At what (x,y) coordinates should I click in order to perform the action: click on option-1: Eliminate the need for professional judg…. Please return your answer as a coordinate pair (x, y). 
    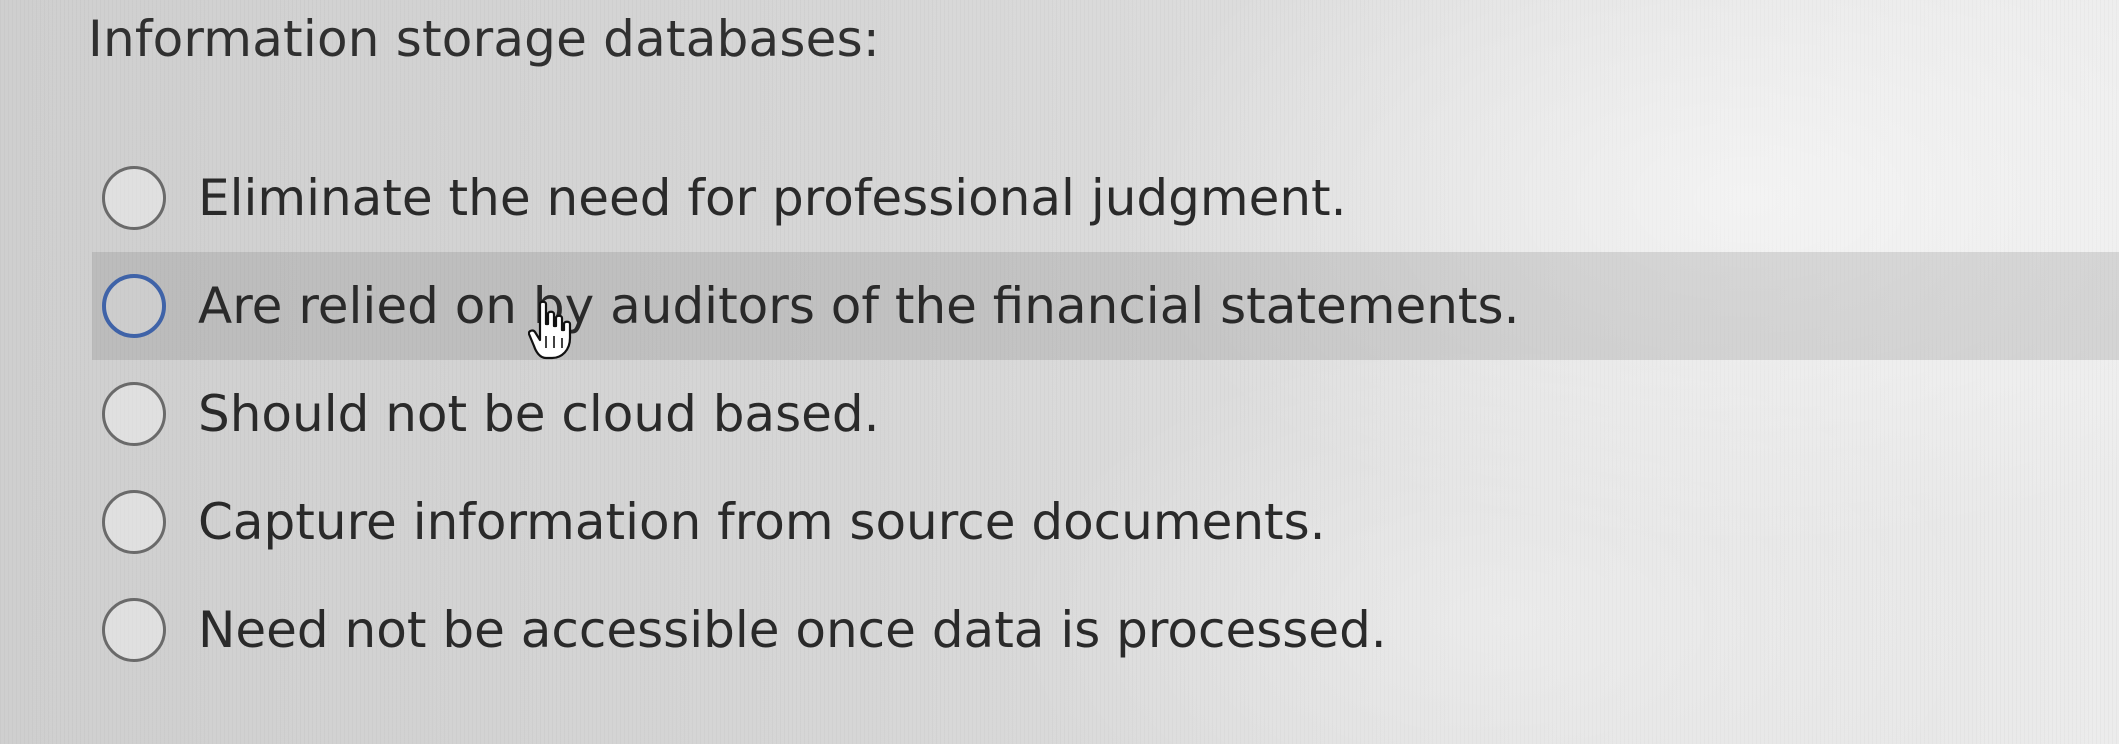
    Looking at the image, I should click on (1105, 198).